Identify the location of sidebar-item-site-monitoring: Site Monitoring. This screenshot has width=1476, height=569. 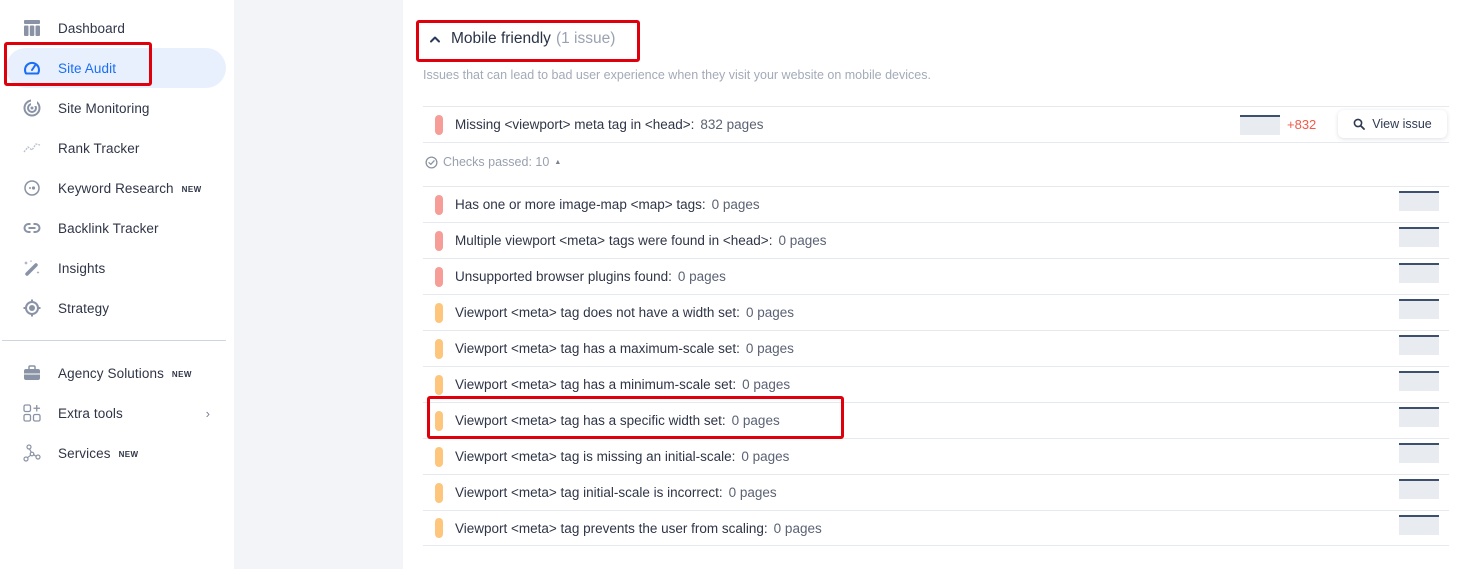
(117, 108).